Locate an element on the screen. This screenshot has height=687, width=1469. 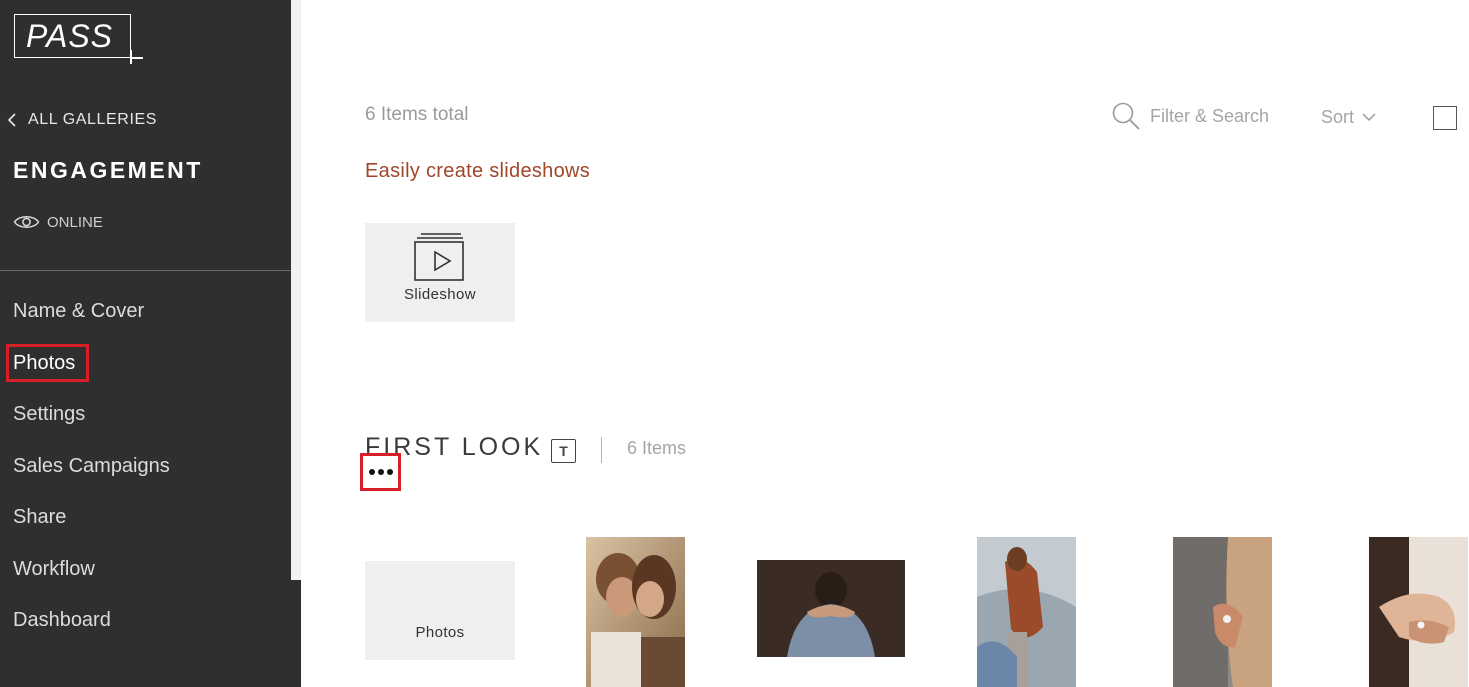
photos-highlight-box is located at coordinates (47, 363).